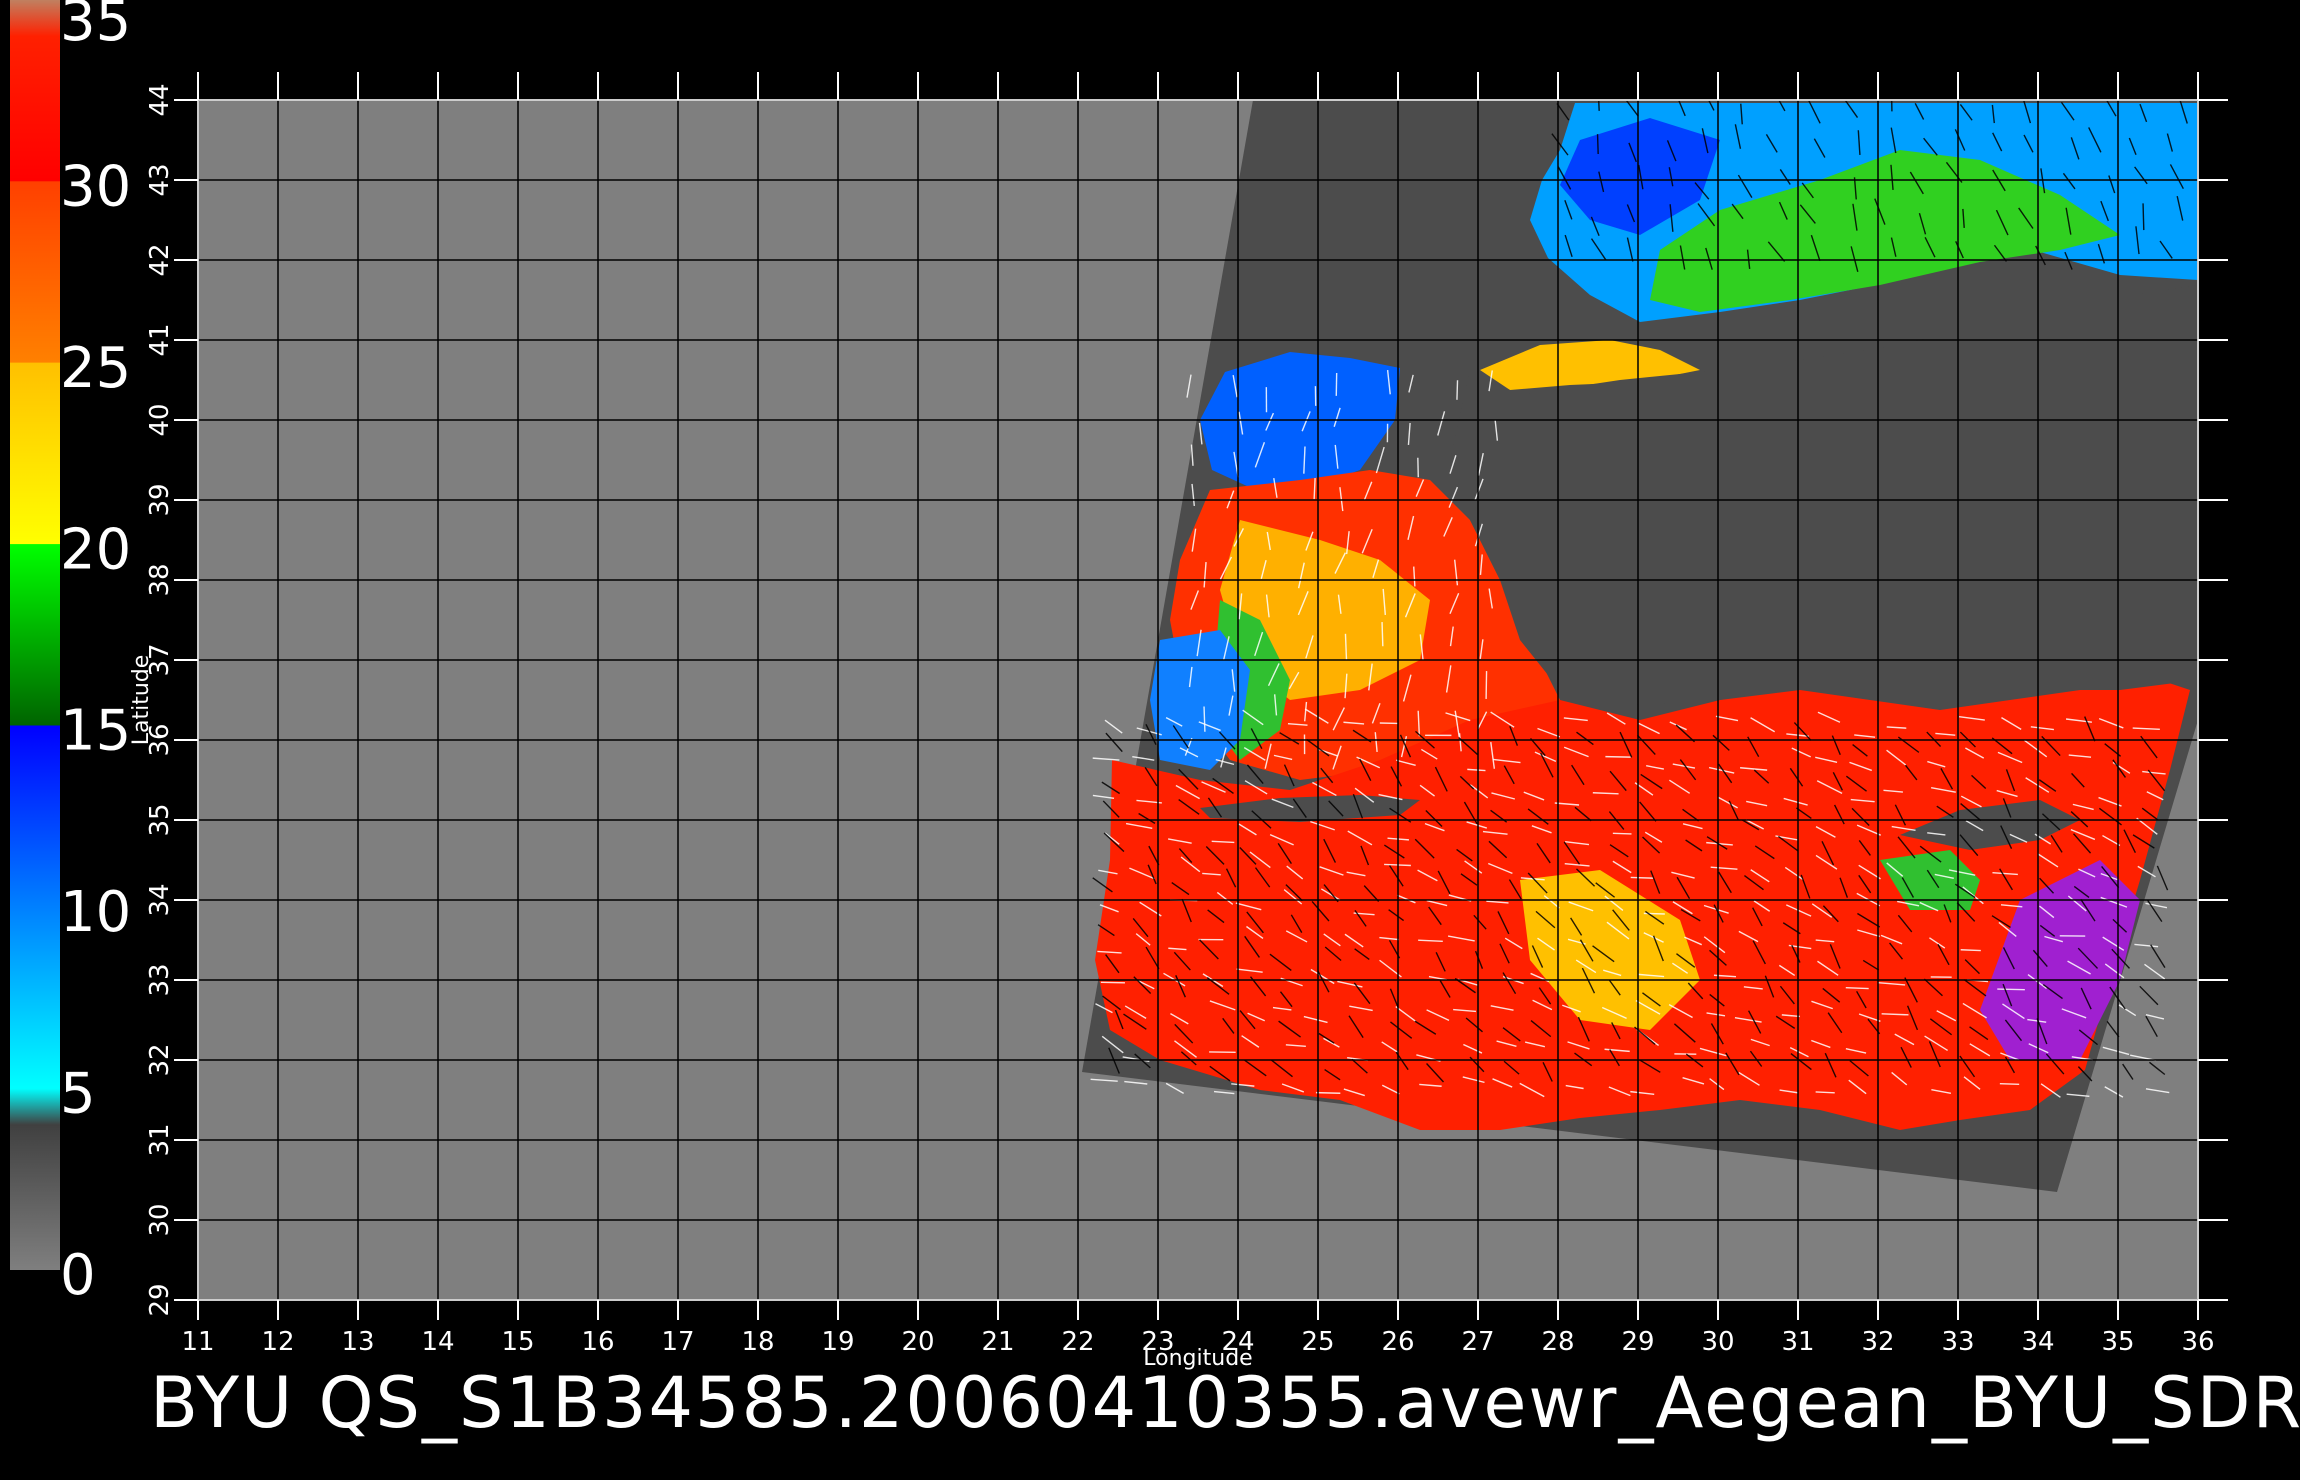 The height and width of the screenshot is (1480, 2300). I want to click on y-axis-label: Latitude, so click(141, 700).